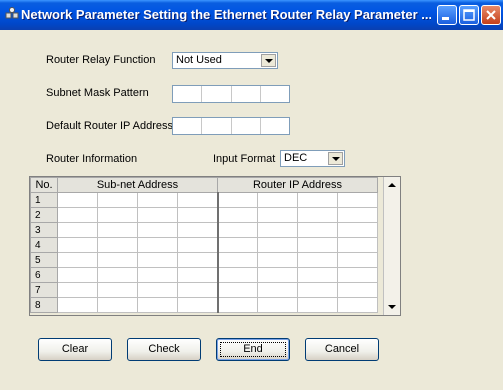  I want to click on table-row: 7, so click(204, 290).